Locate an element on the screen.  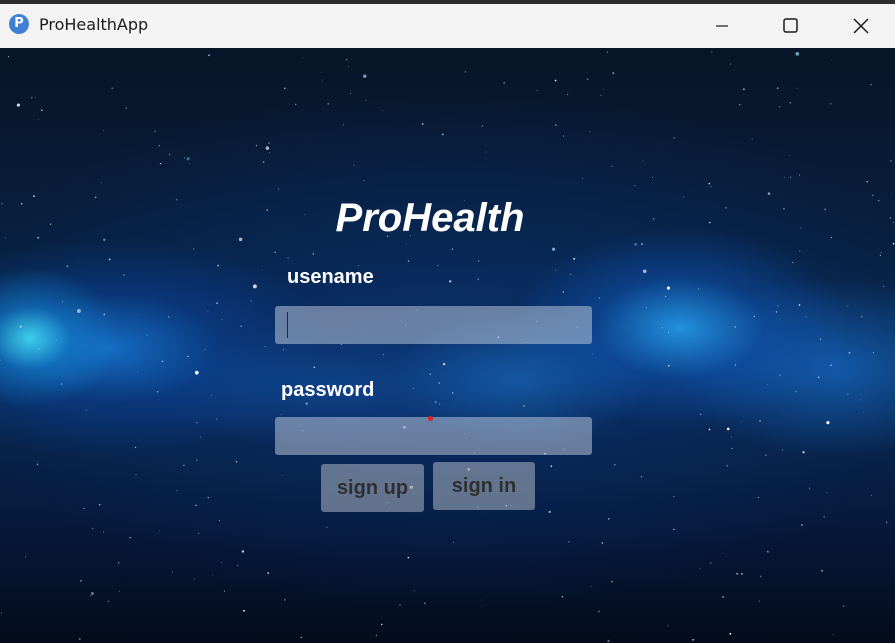
maximize-button is located at coordinates (790, 26).